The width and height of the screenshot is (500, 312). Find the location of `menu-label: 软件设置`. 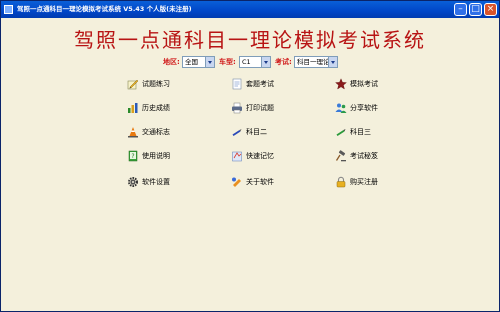

menu-label: 软件设置 is located at coordinates (156, 182).